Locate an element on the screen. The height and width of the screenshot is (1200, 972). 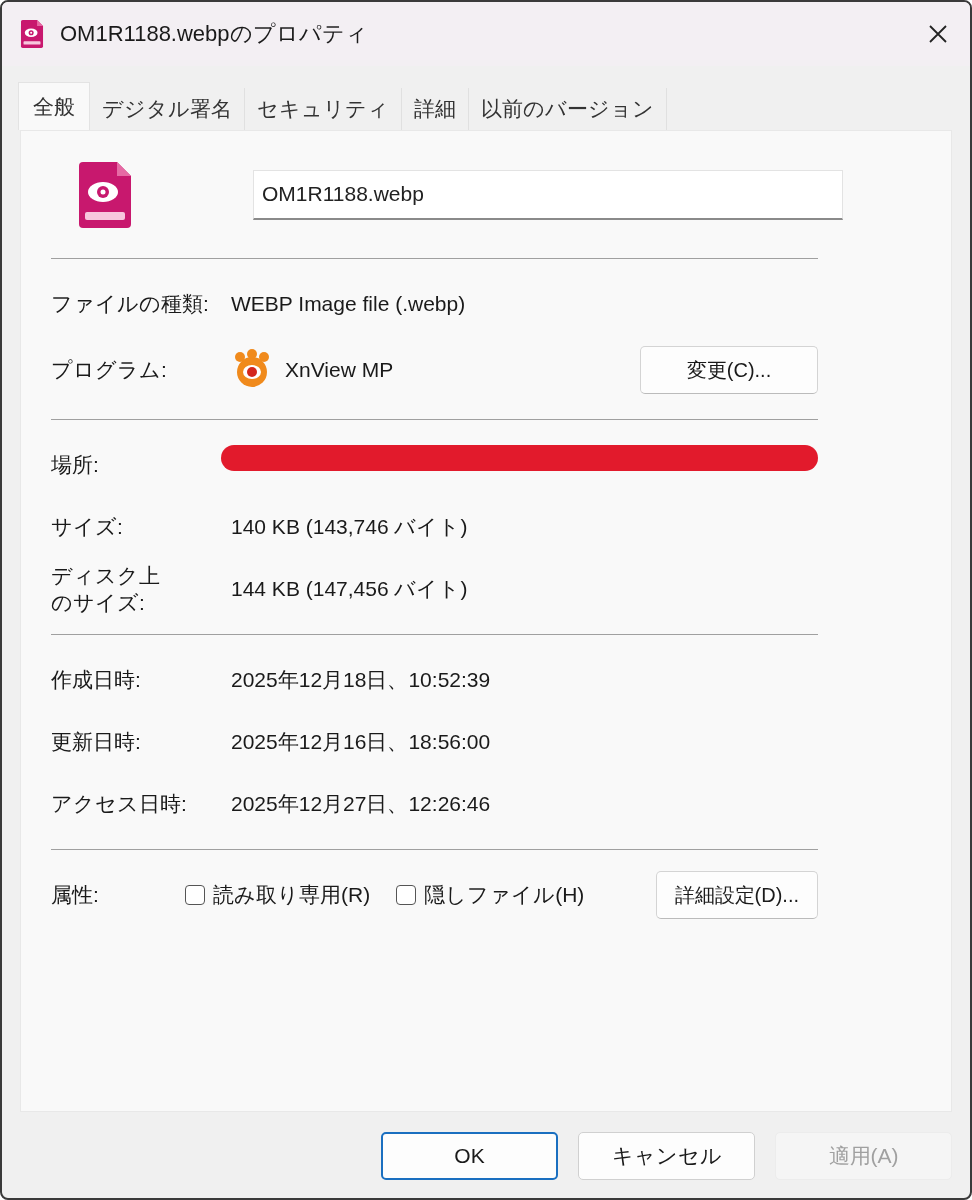
field-label: 属性: is located at coordinates (75, 895).